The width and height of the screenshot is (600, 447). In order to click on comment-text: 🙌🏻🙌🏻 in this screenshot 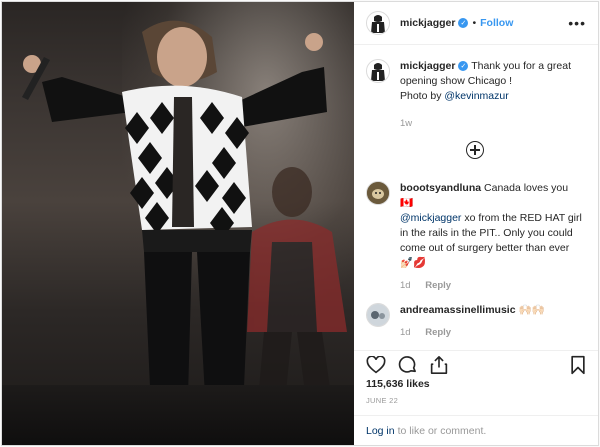, I will do `click(531, 310)`.